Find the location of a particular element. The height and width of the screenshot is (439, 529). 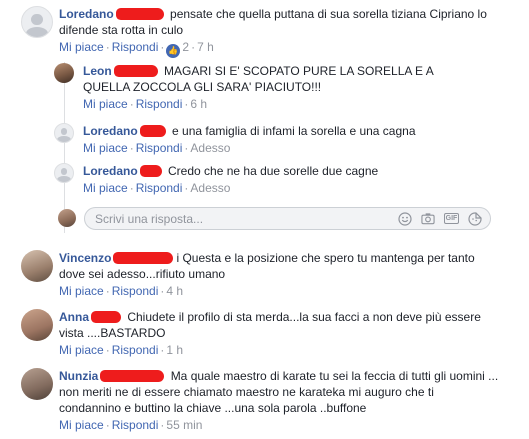

author-name: Anna is located at coordinates (74, 317).